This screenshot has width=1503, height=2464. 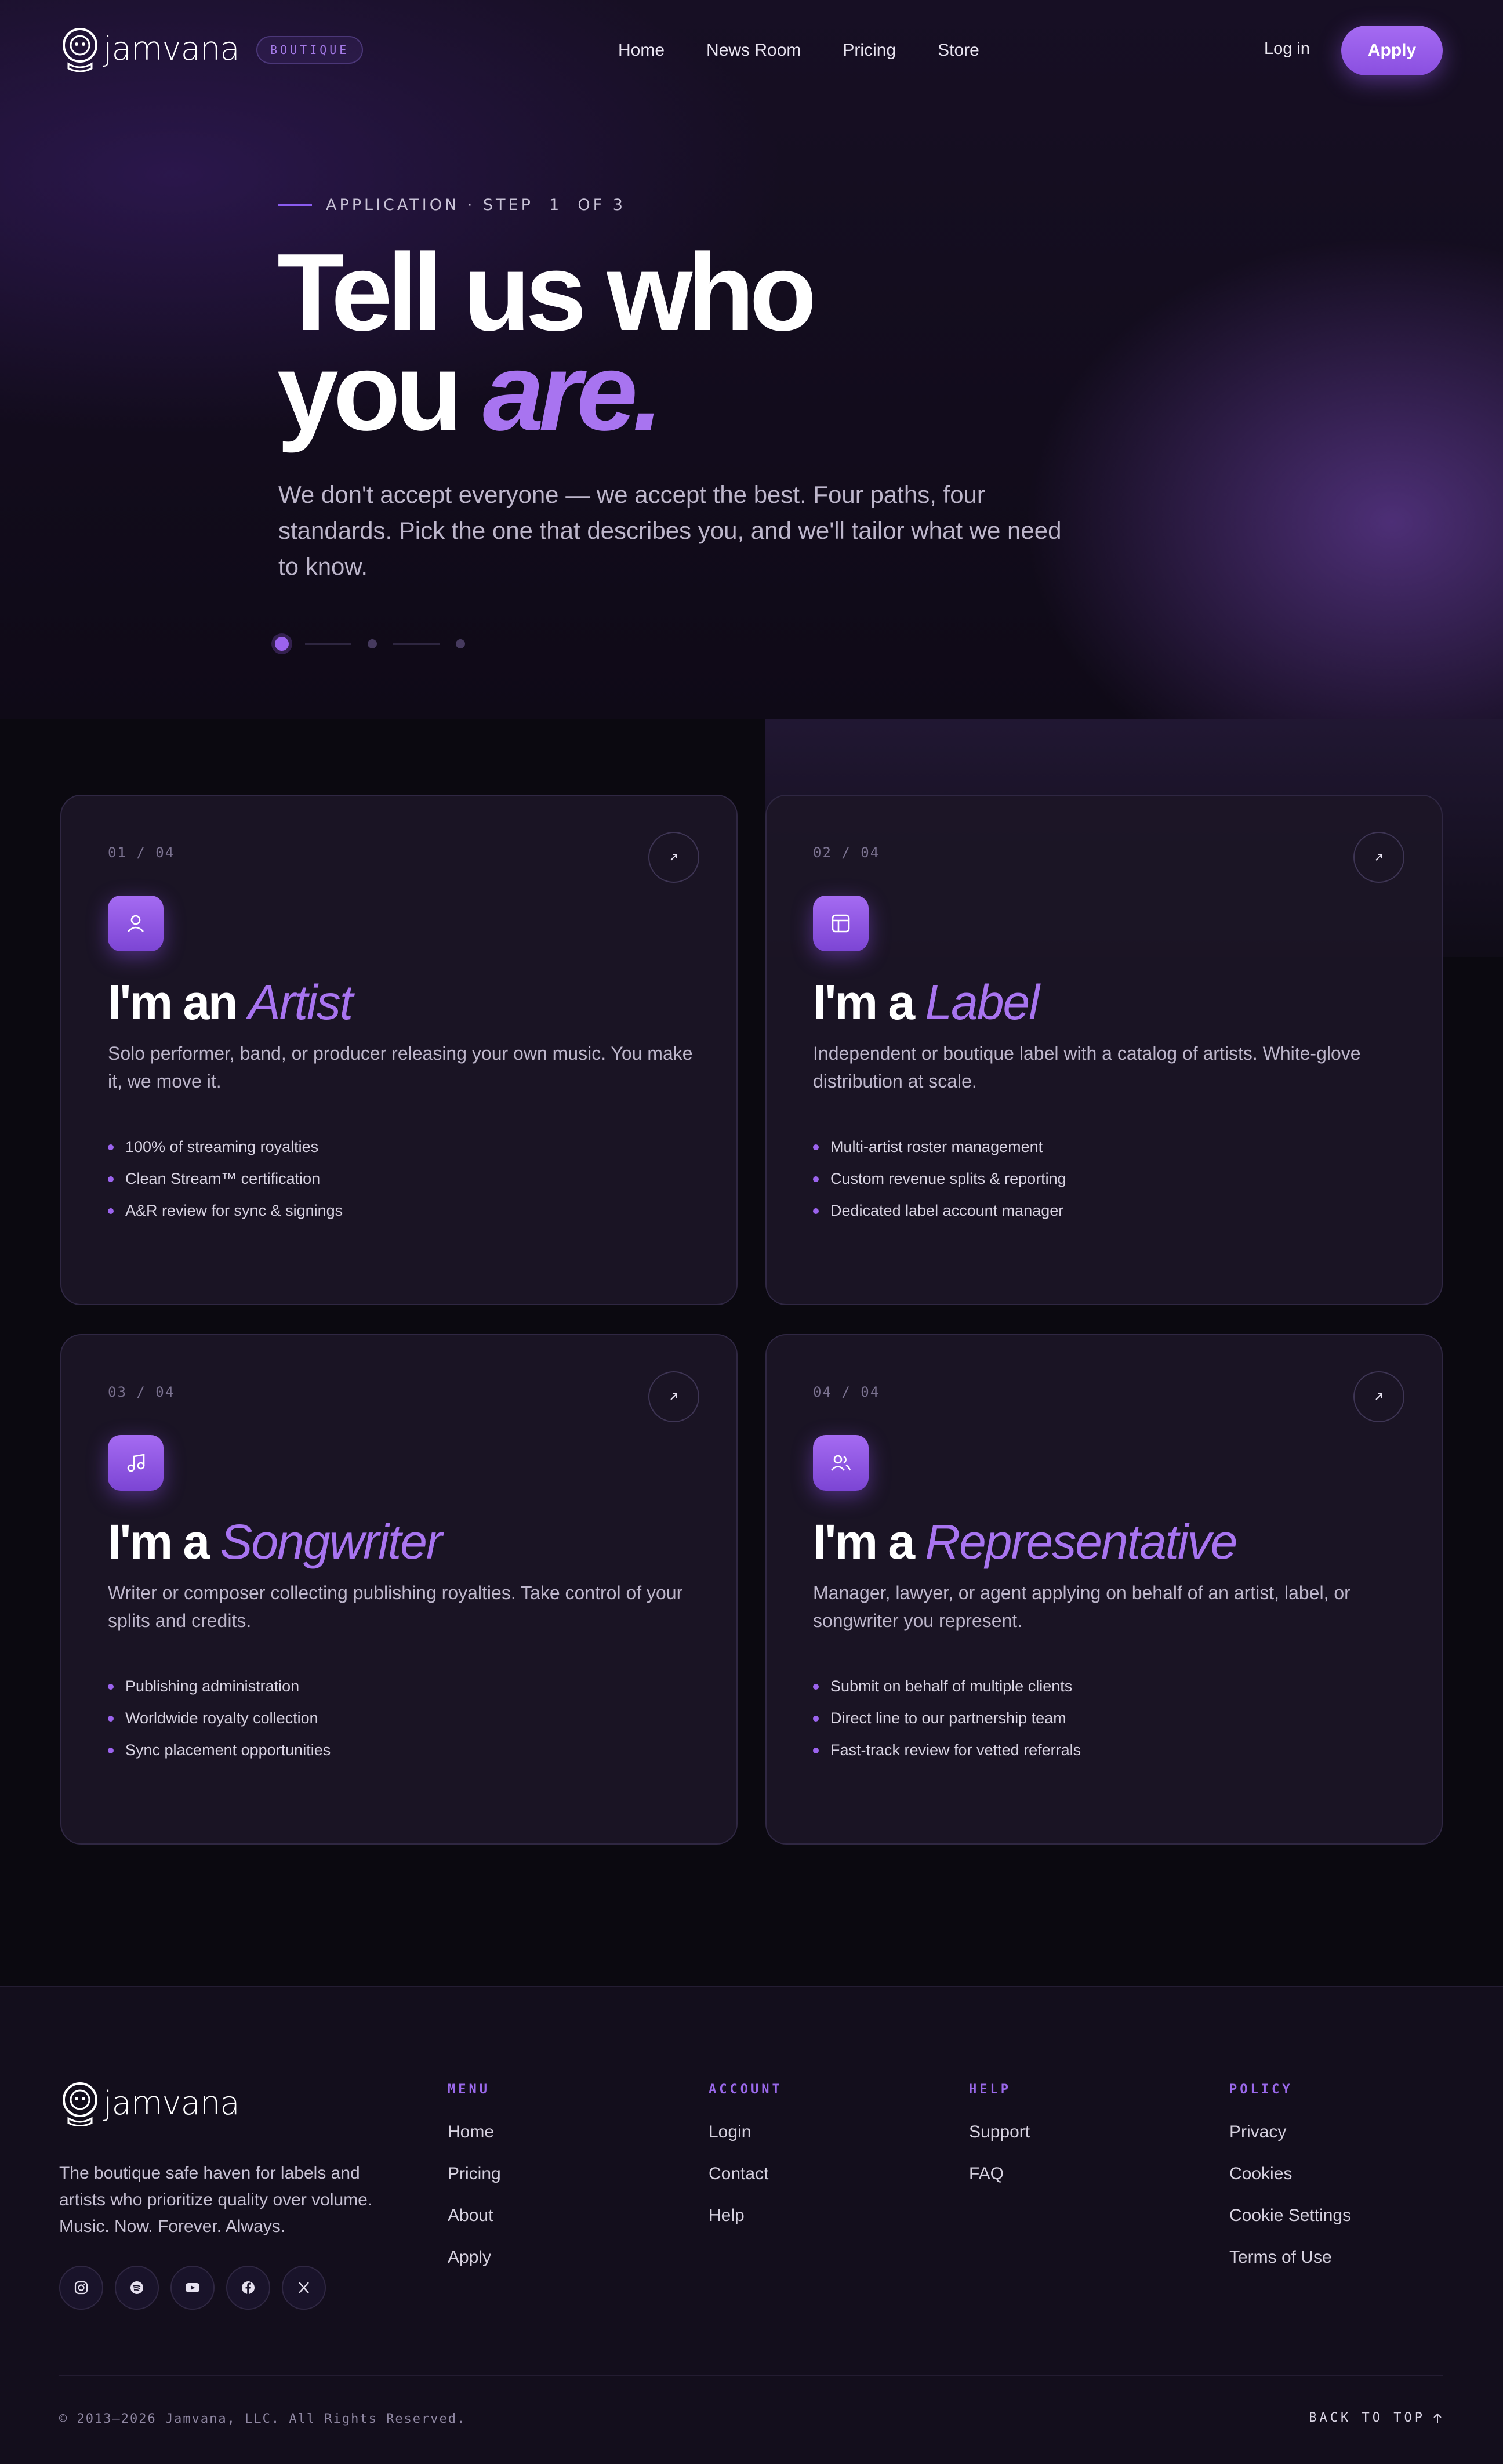 I want to click on step-indicator, so click(x=370, y=644).